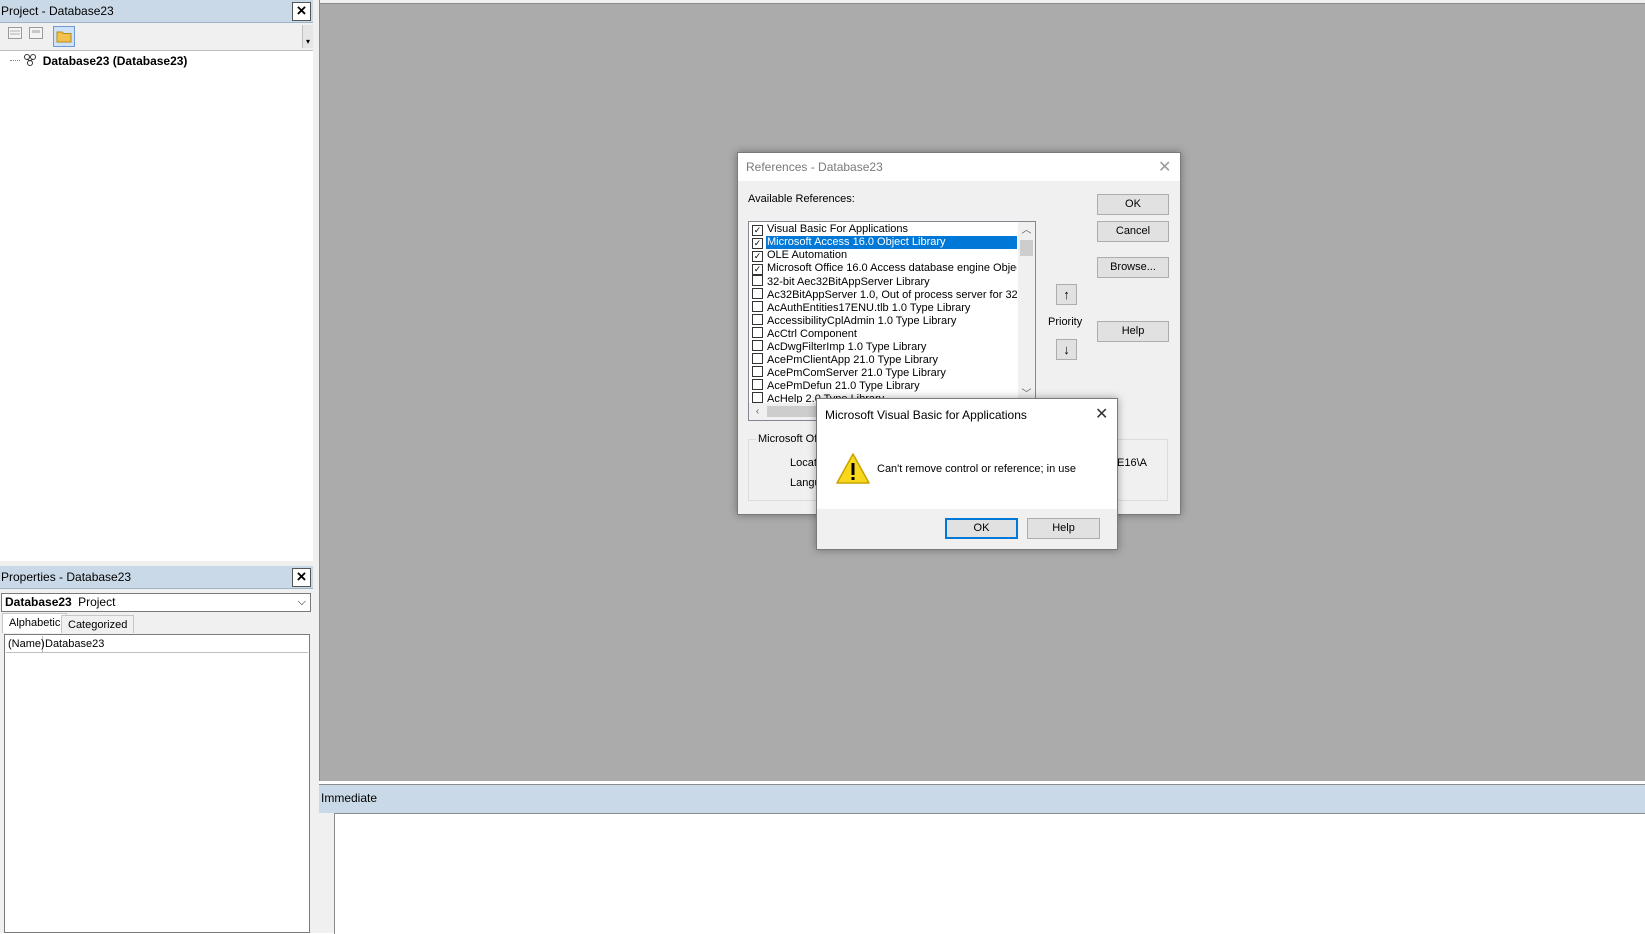  I want to click on reference-label: AcAuthEntities17ENU.tlb 1.0 Type Library, so click(869, 308).